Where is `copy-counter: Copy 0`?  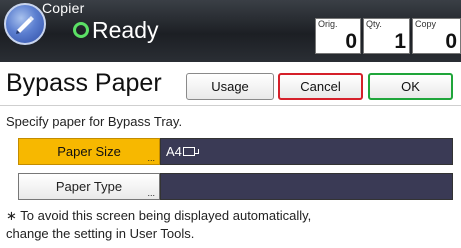 copy-counter: Copy 0 is located at coordinates (436, 36).